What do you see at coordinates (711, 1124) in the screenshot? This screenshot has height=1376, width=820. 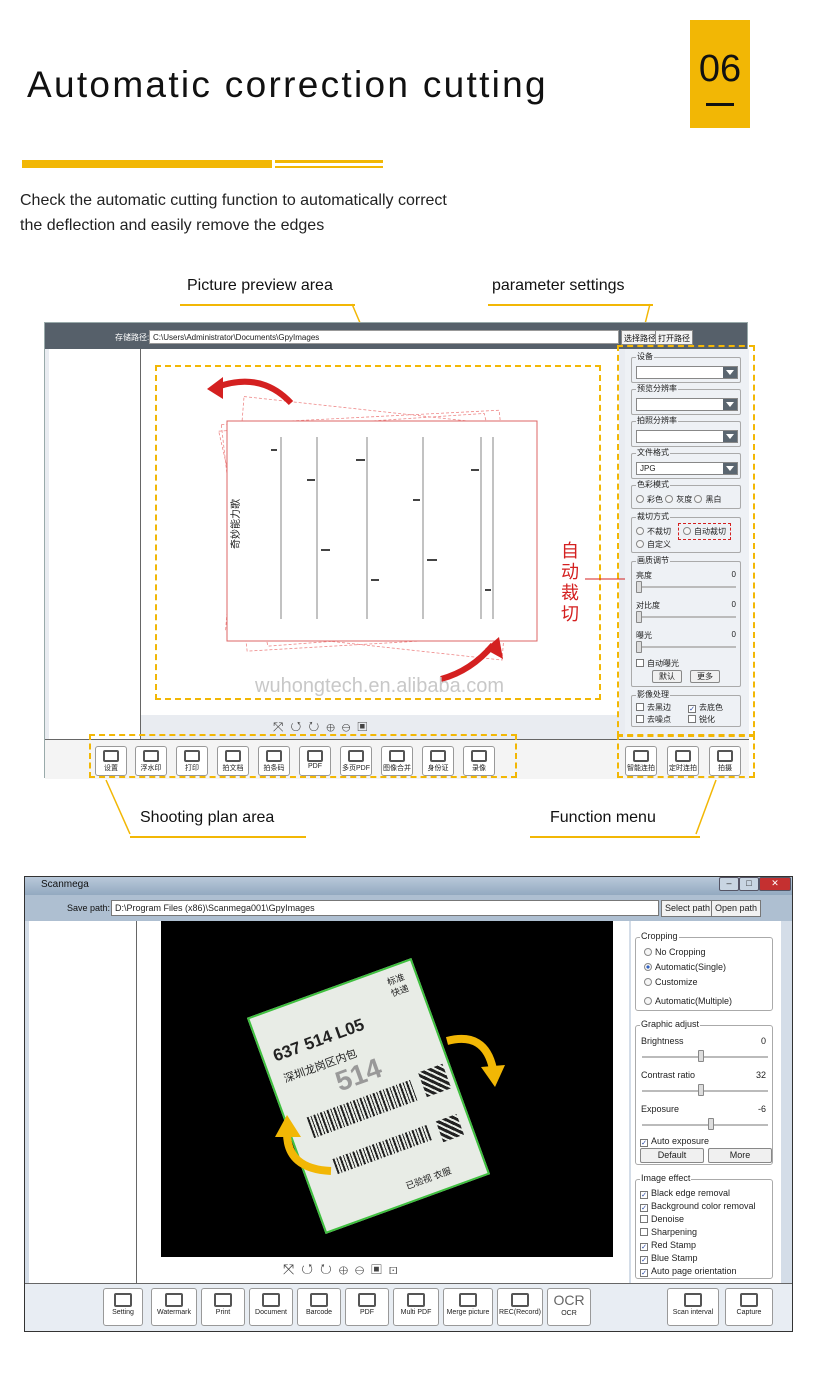 I see `exposure-slider-thumb` at bounding box center [711, 1124].